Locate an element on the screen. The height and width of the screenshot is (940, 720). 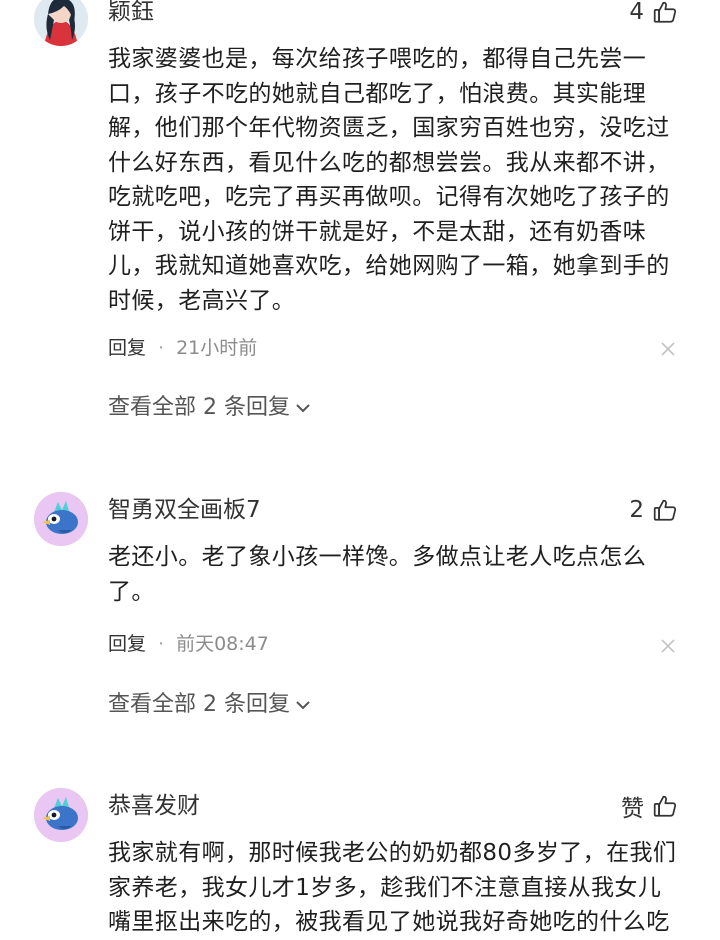
timestamp: 前天08:47 is located at coordinates (222, 644).